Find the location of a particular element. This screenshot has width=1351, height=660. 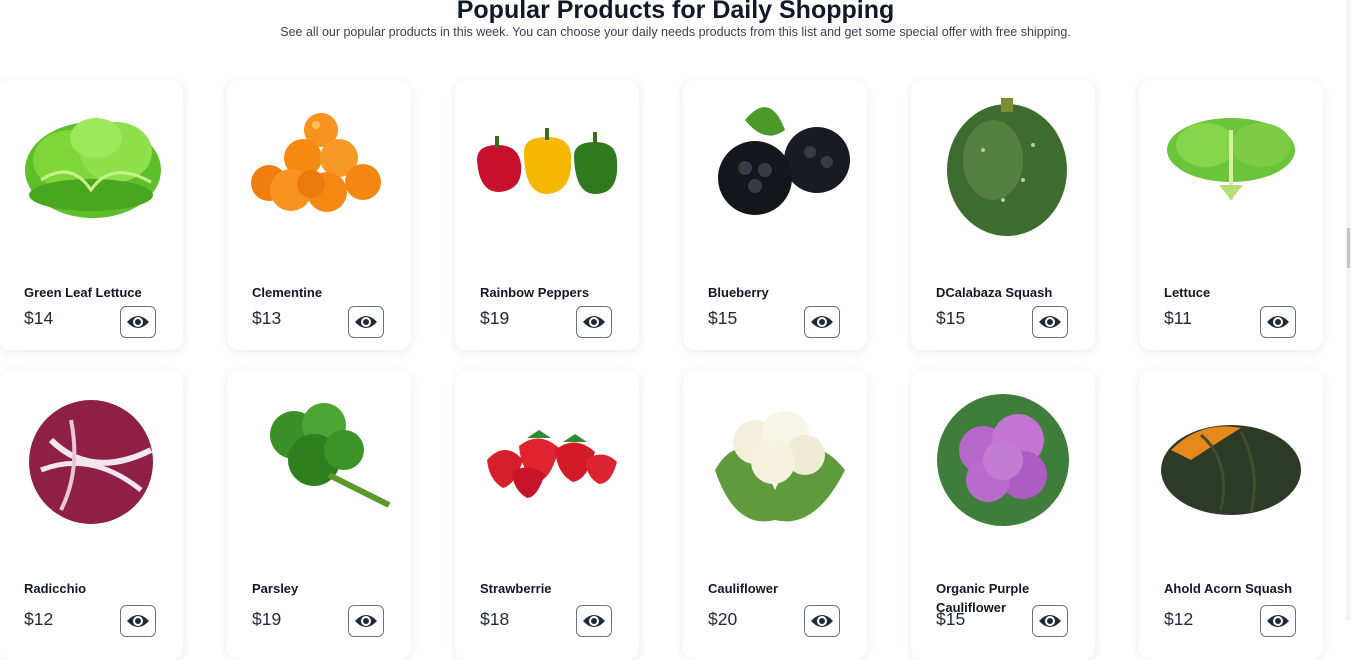

product-name: Rainbow Peppers is located at coordinates (545, 292).